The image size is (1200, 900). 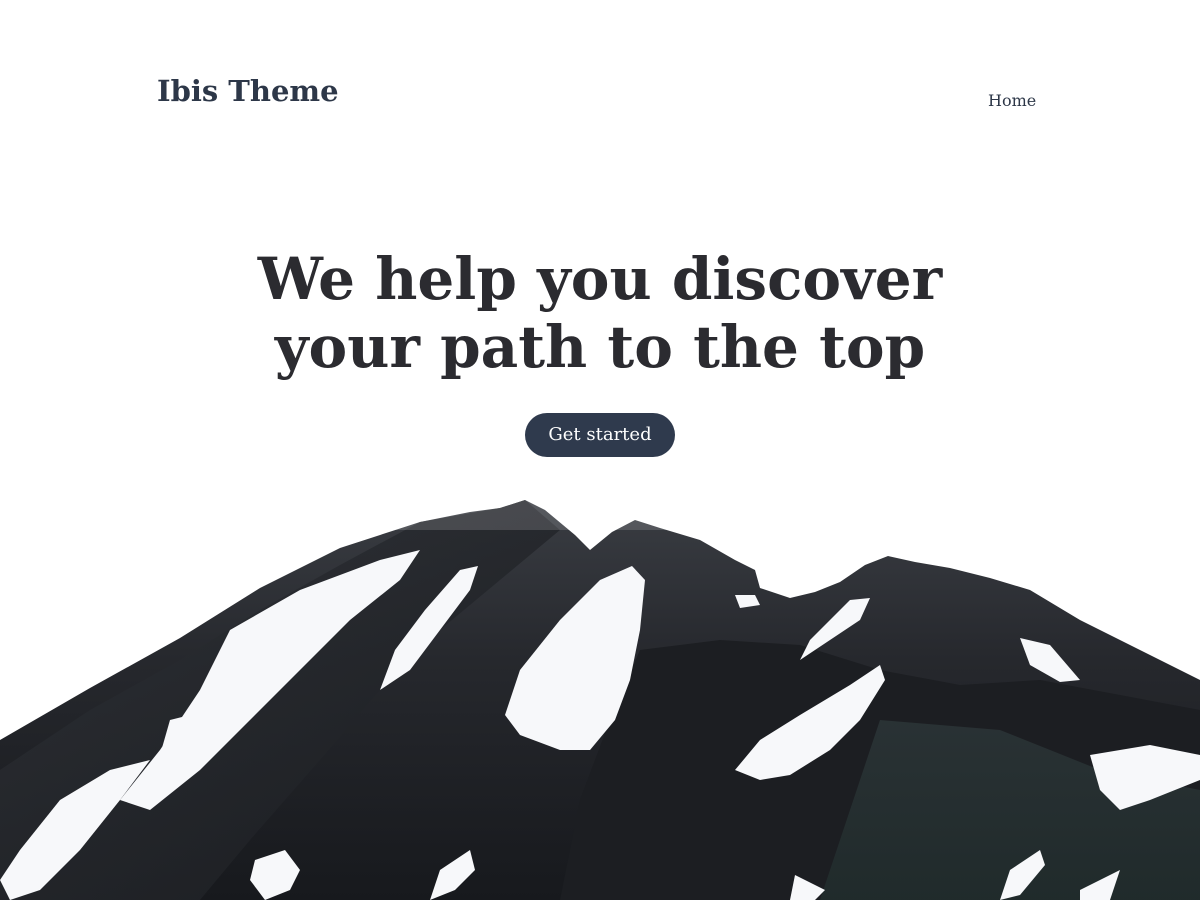 What do you see at coordinates (600, 435) in the screenshot?
I see `get-started-button: Get started` at bounding box center [600, 435].